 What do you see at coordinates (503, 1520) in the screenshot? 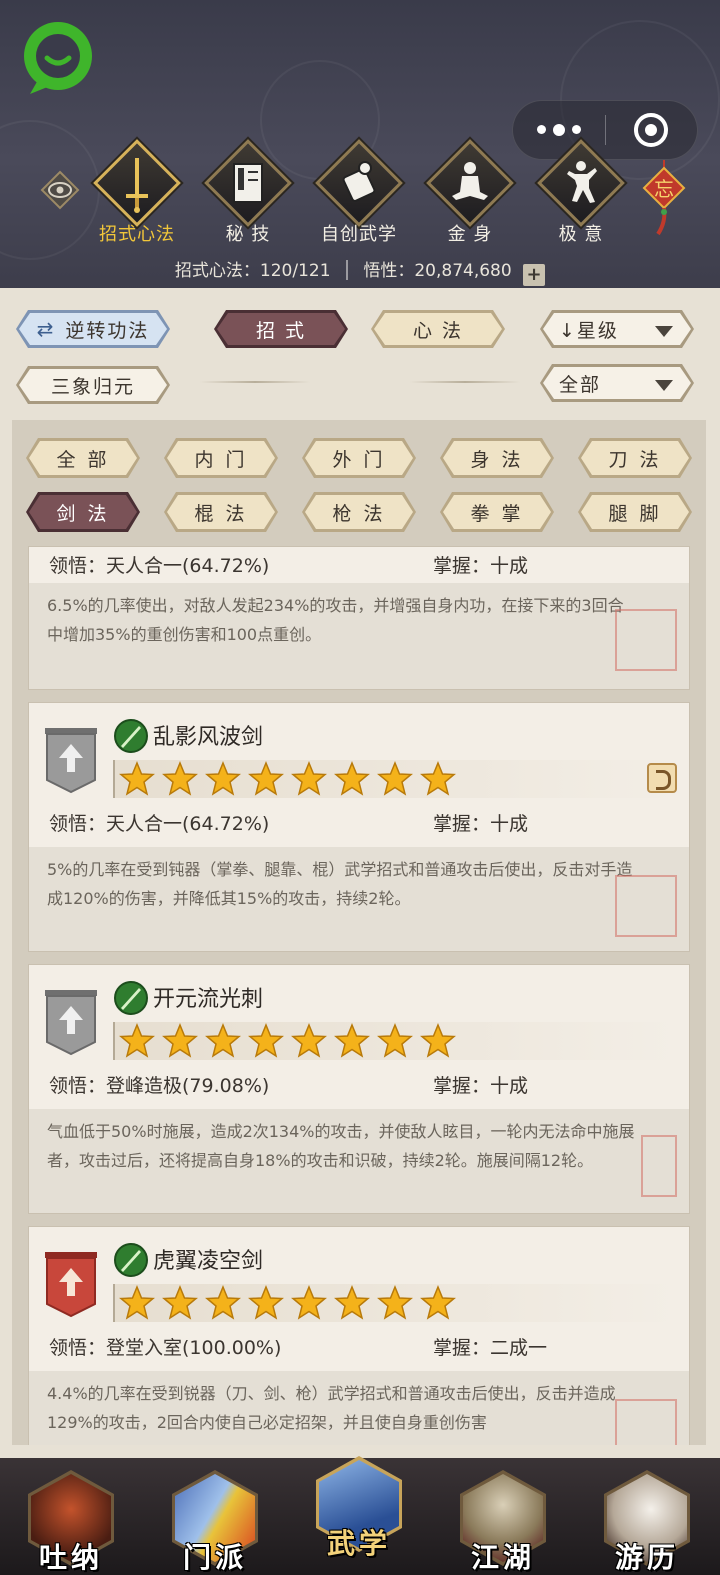
I see `bottom-tab-jianghu: 江湖` at bounding box center [503, 1520].